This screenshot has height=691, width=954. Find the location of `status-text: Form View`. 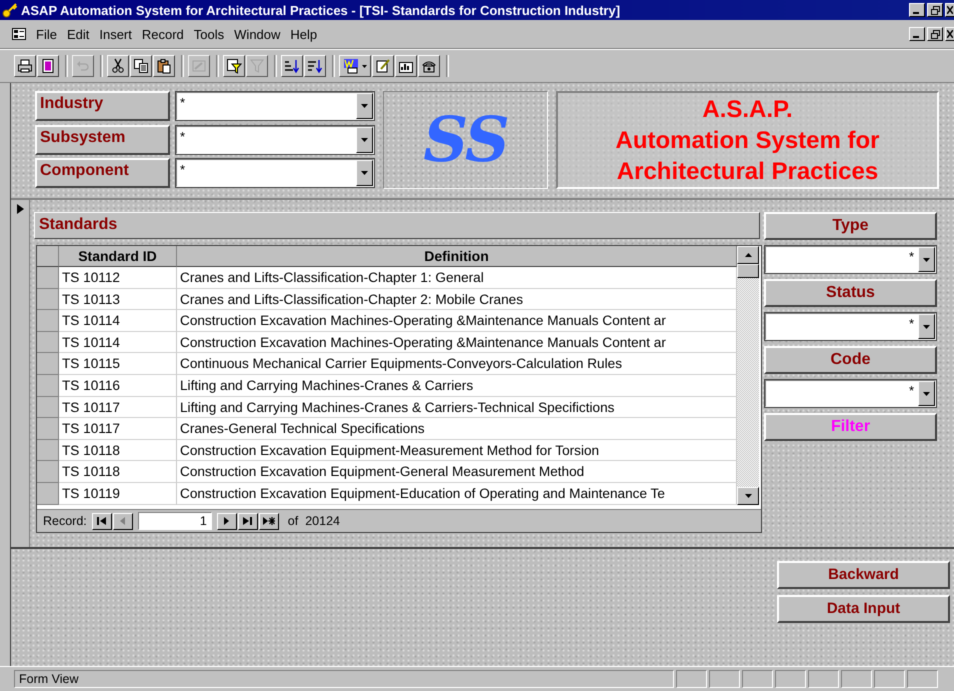

status-text: Form View is located at coordinates (344, 679).